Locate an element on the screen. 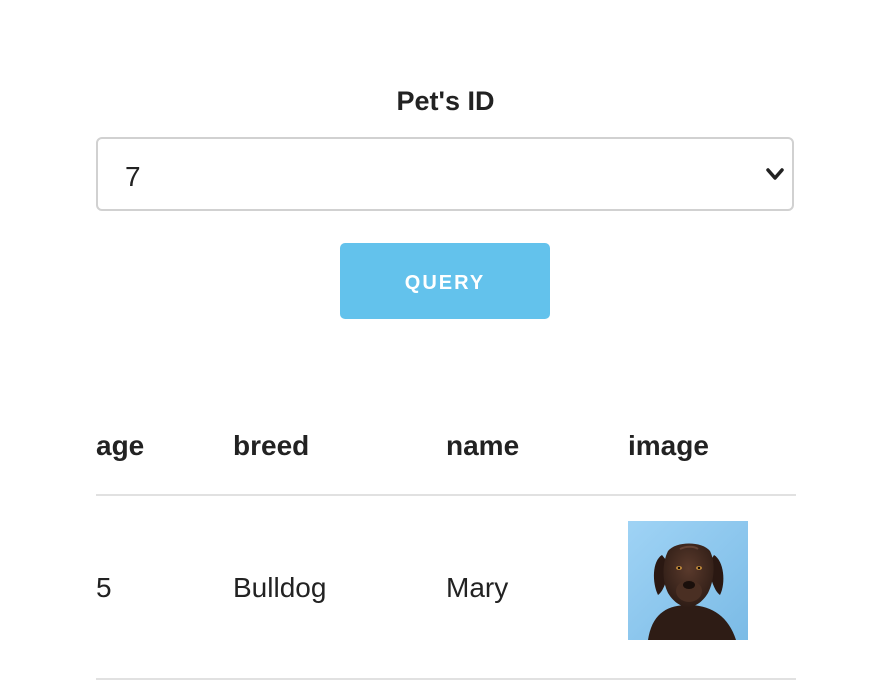 This screenshot has width=891, height=680. pet-photo is located at coordinates (688, 580).